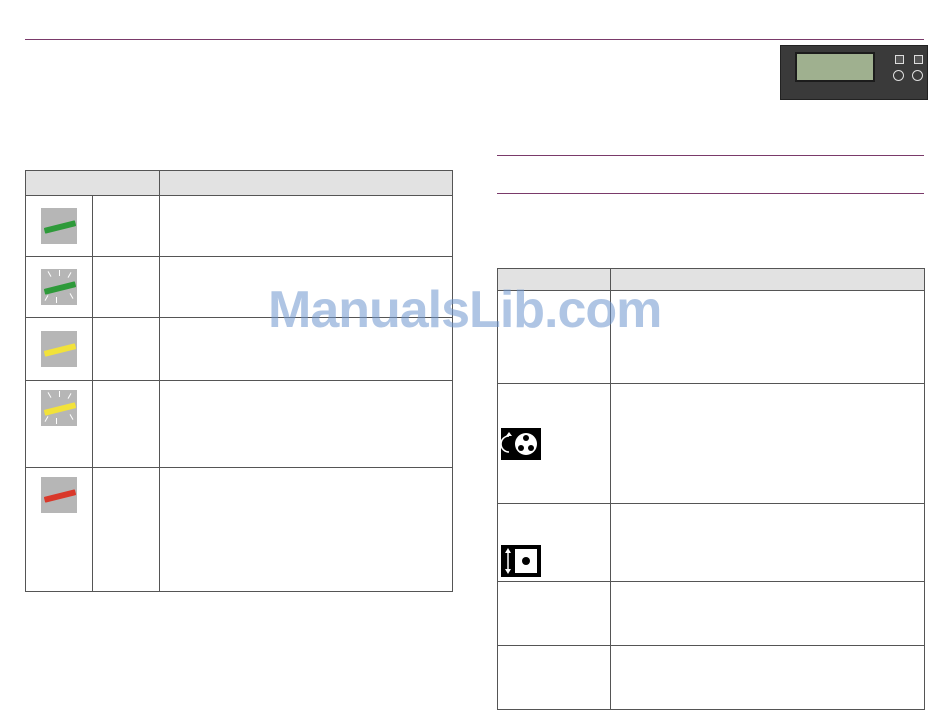  I want to click on lcd-display, so click(835, 67).